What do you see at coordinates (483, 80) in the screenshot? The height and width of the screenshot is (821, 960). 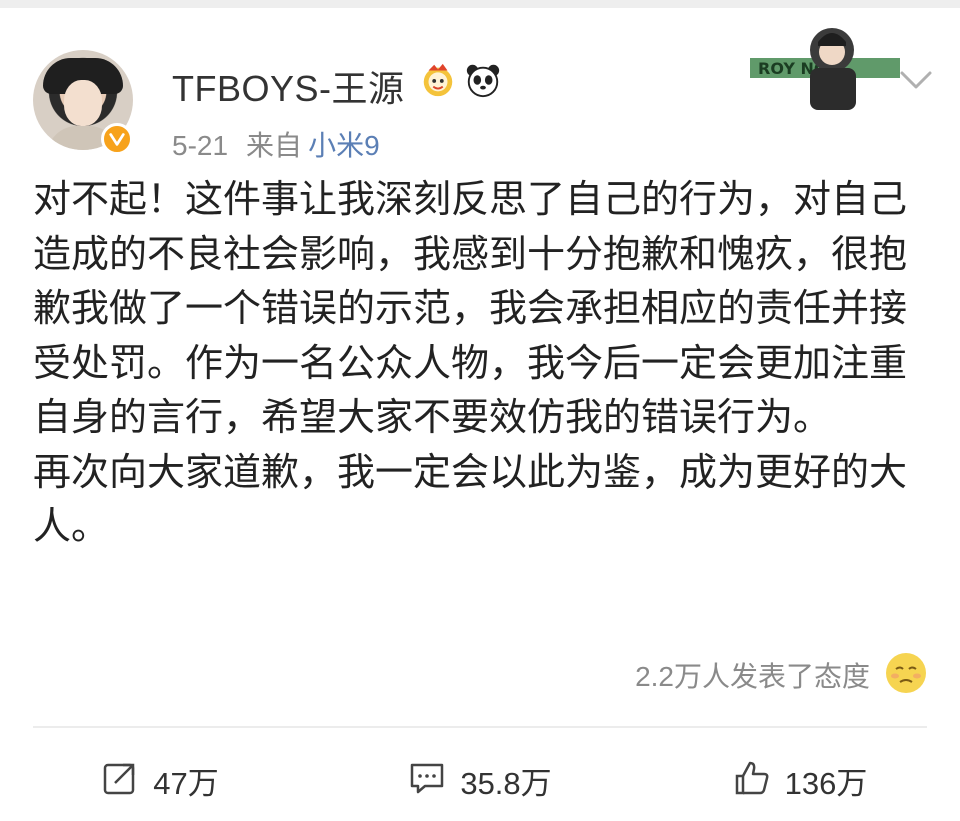 I see `panda-badge-icon` at bounding box center [483, 80].